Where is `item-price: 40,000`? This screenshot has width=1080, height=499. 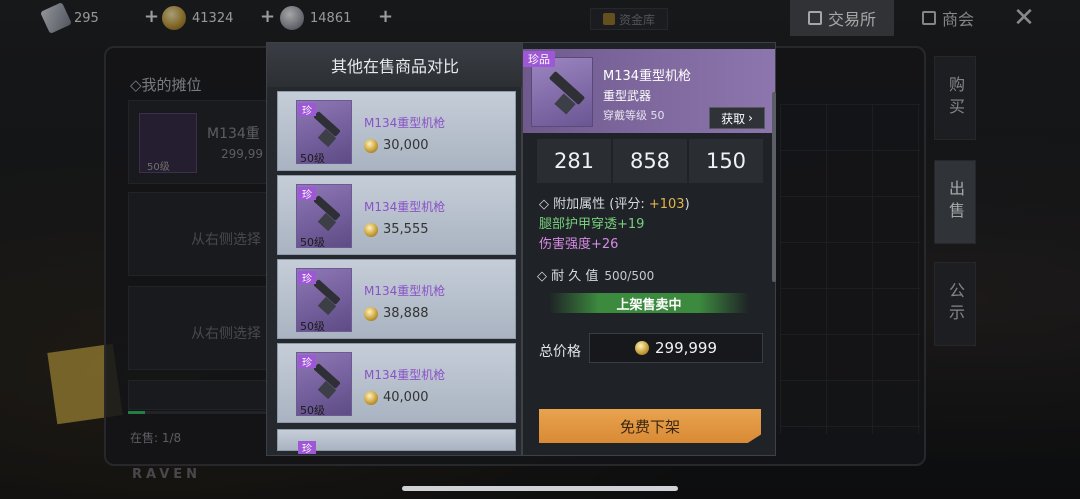 item-price: 40,000 is located at coordinates (396, 397).